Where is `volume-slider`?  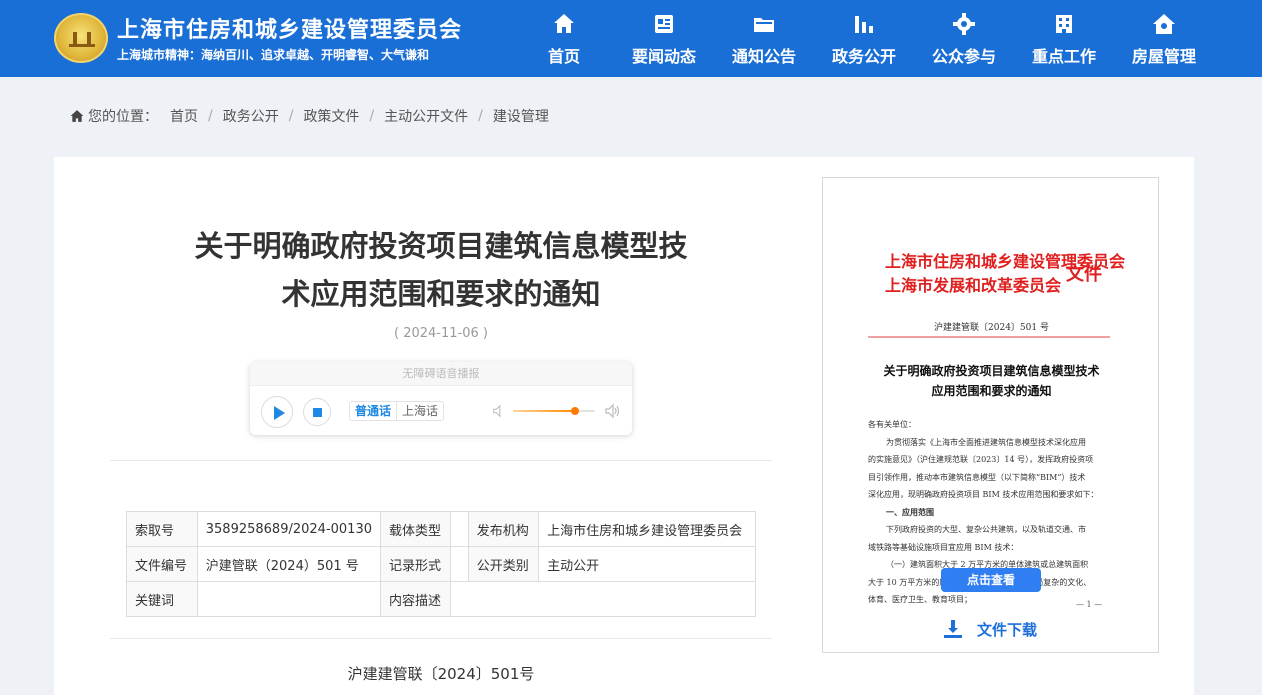
volume-slider is located at coordinates (554, 411).